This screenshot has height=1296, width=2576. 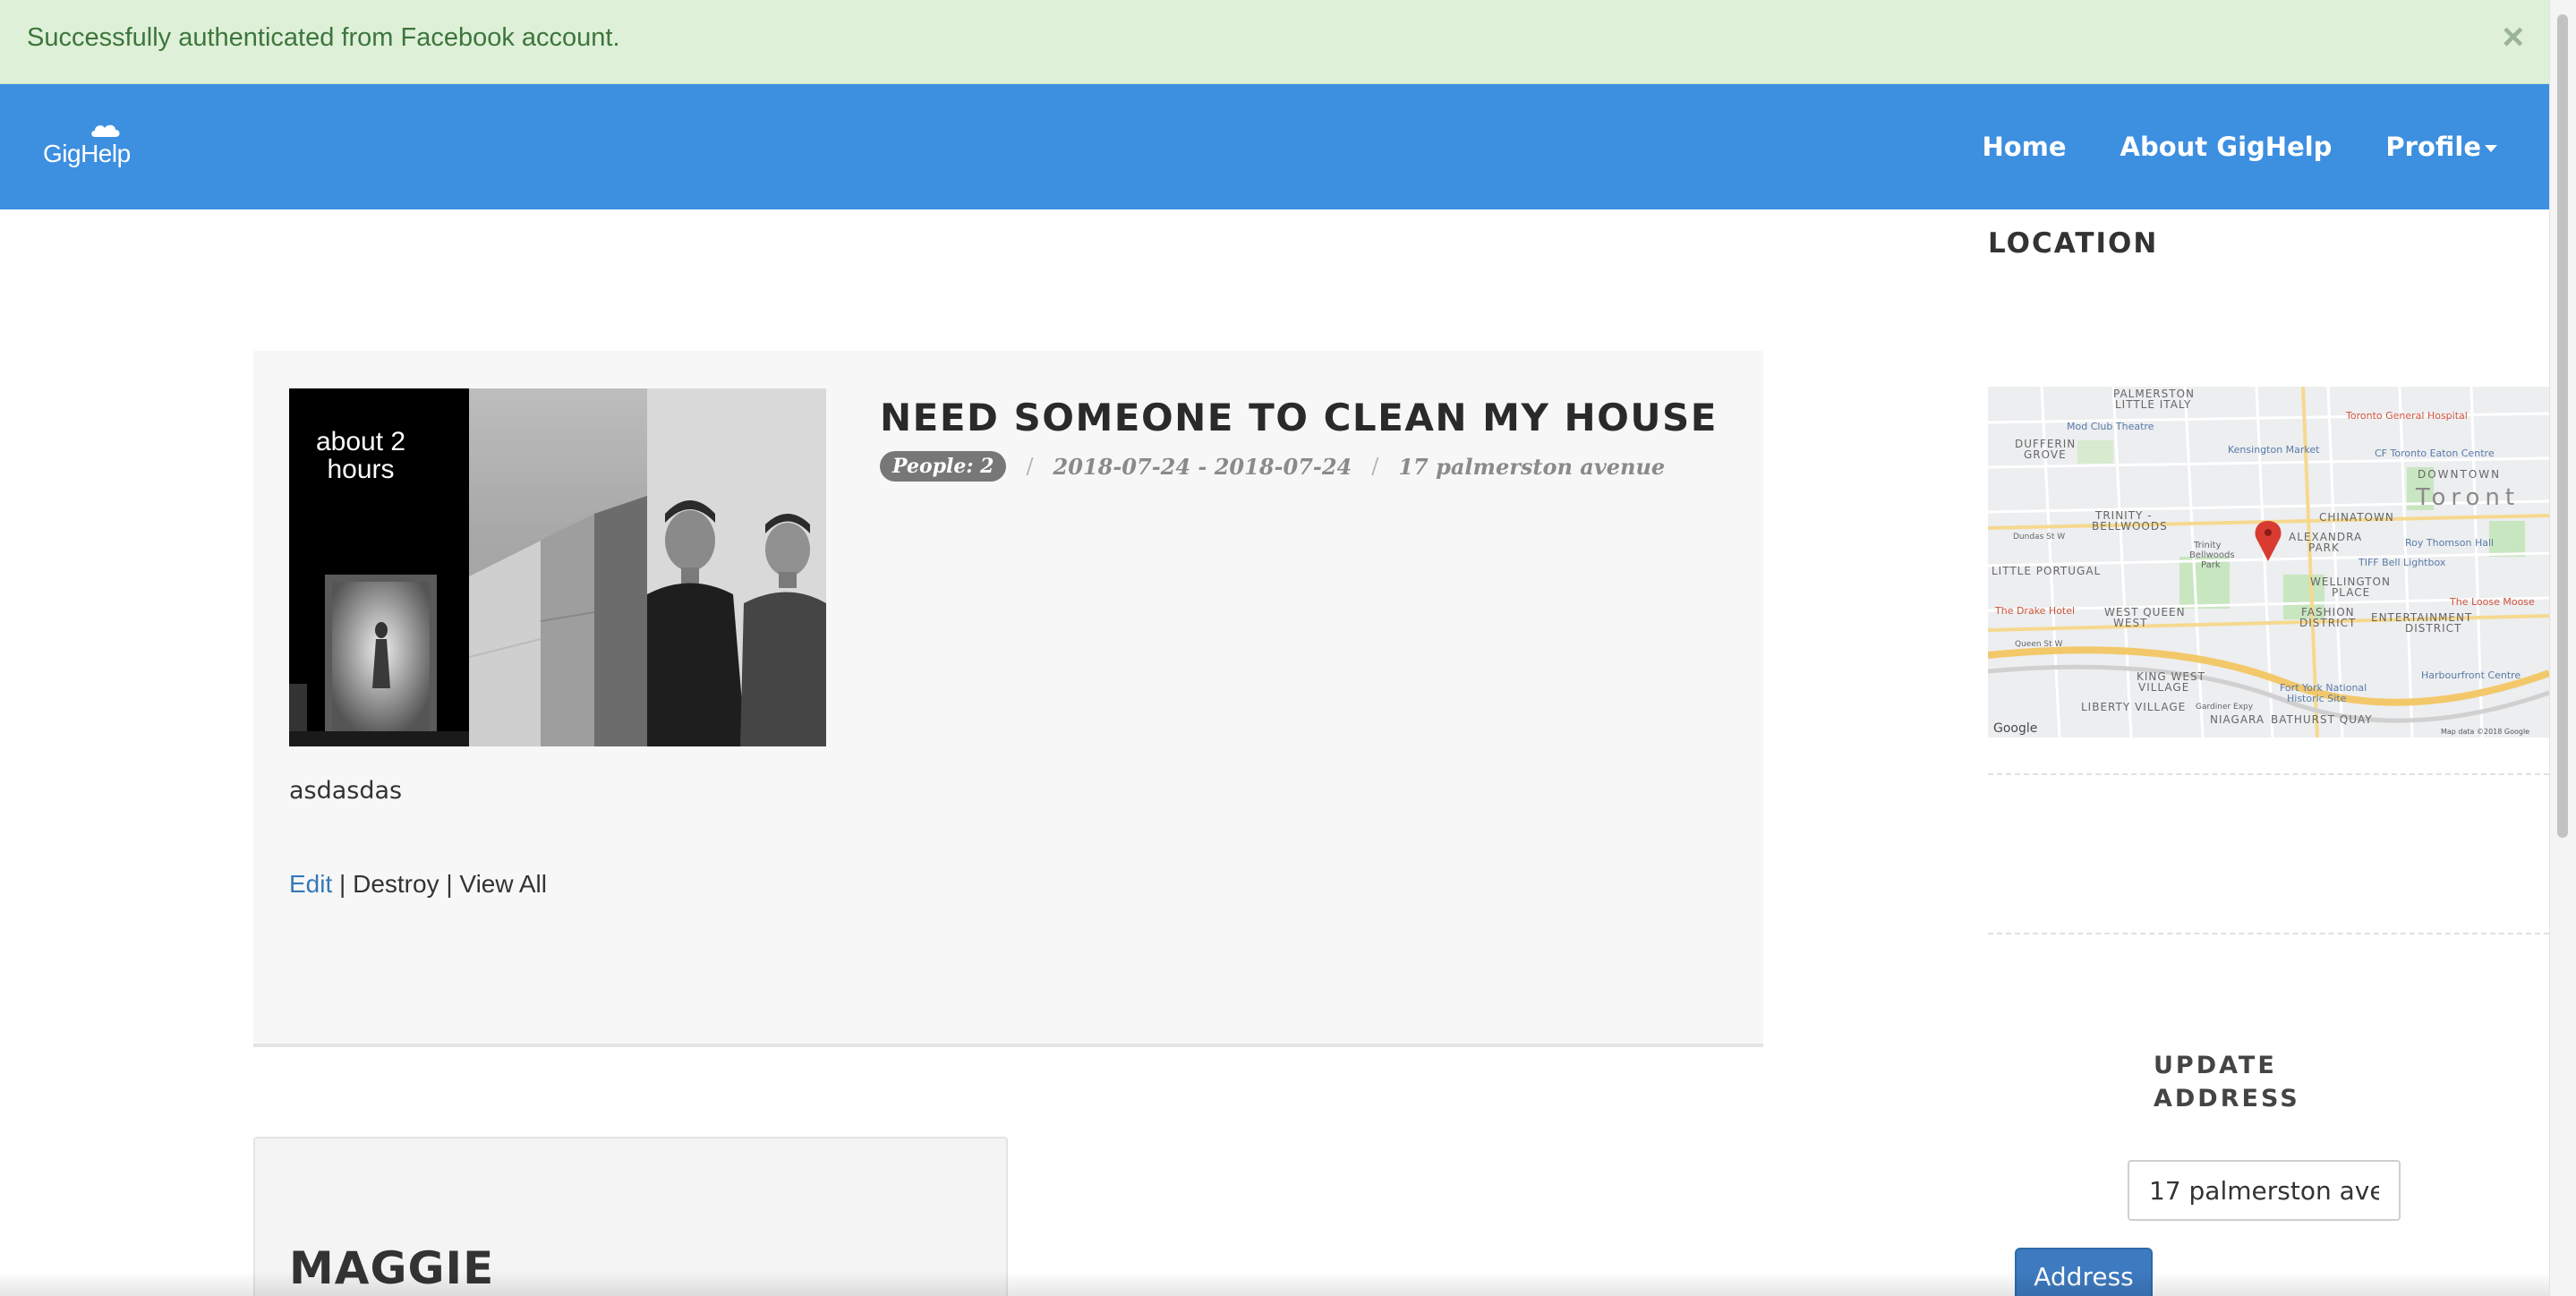 I want to click on map-label: LIBERTY VILLAGE, so click(x=2133, y=707).